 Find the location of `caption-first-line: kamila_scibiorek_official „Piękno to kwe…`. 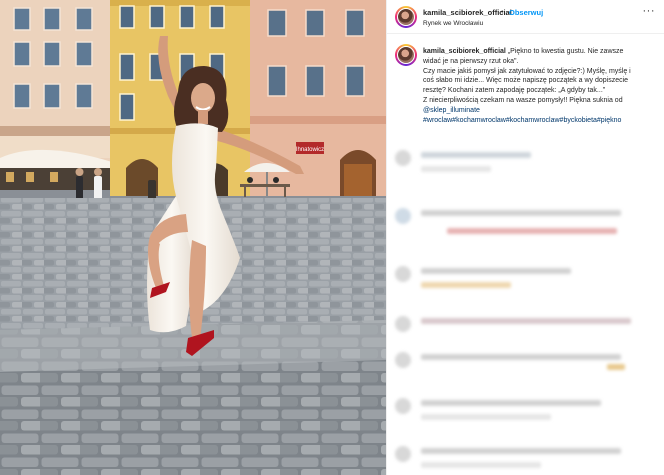

caption-first-line: kamila_scibiorek_official „Piękno to kwe… is located at coordinates (541, 52).